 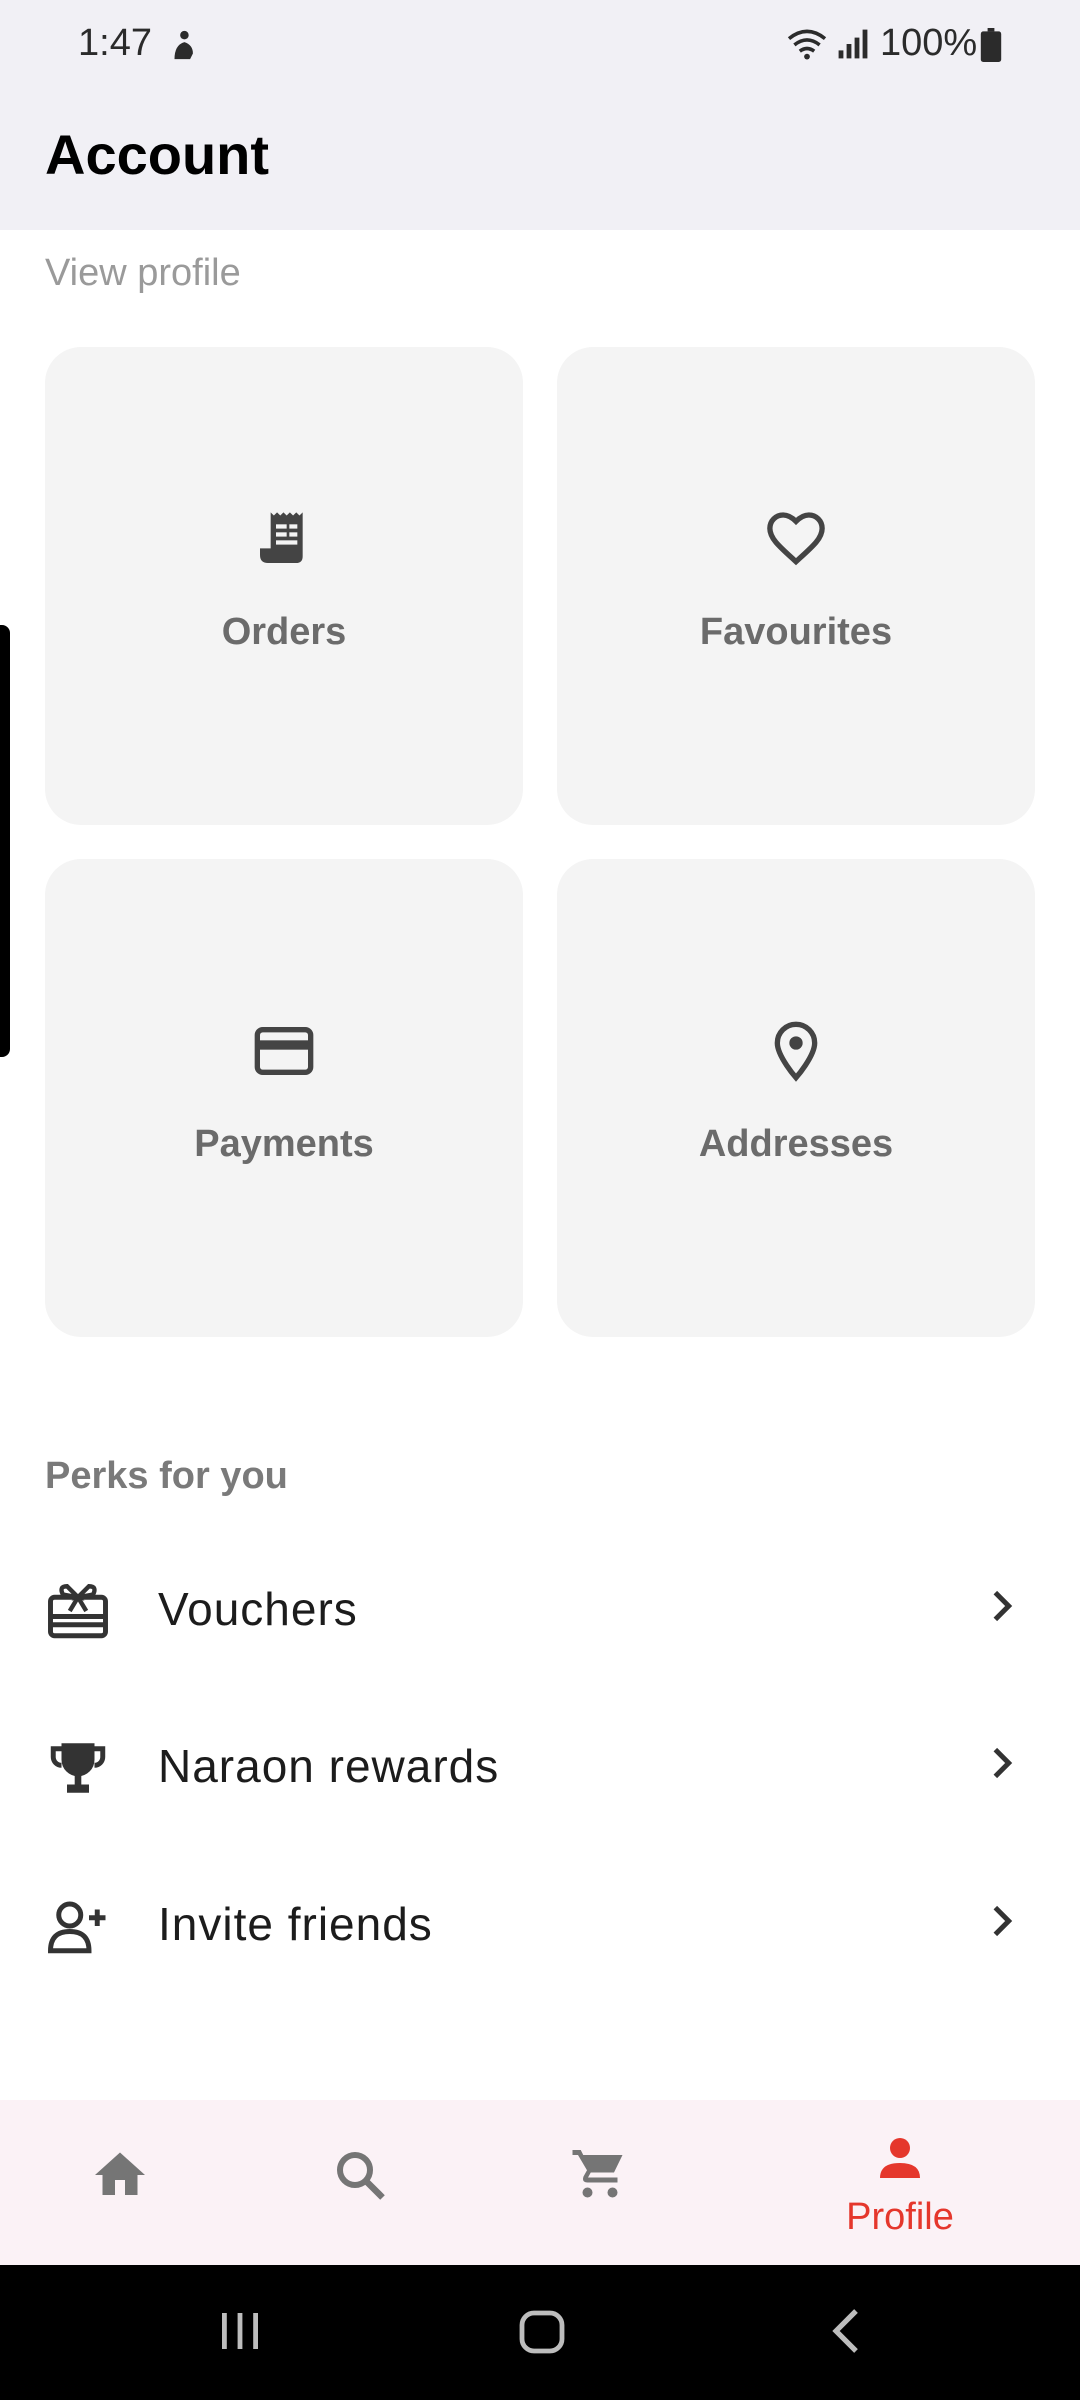 What do you see at coordinates (540, 46) in the screenshot?
I see `status-bar: 1:47 100%` at bounding box center [540, 46].